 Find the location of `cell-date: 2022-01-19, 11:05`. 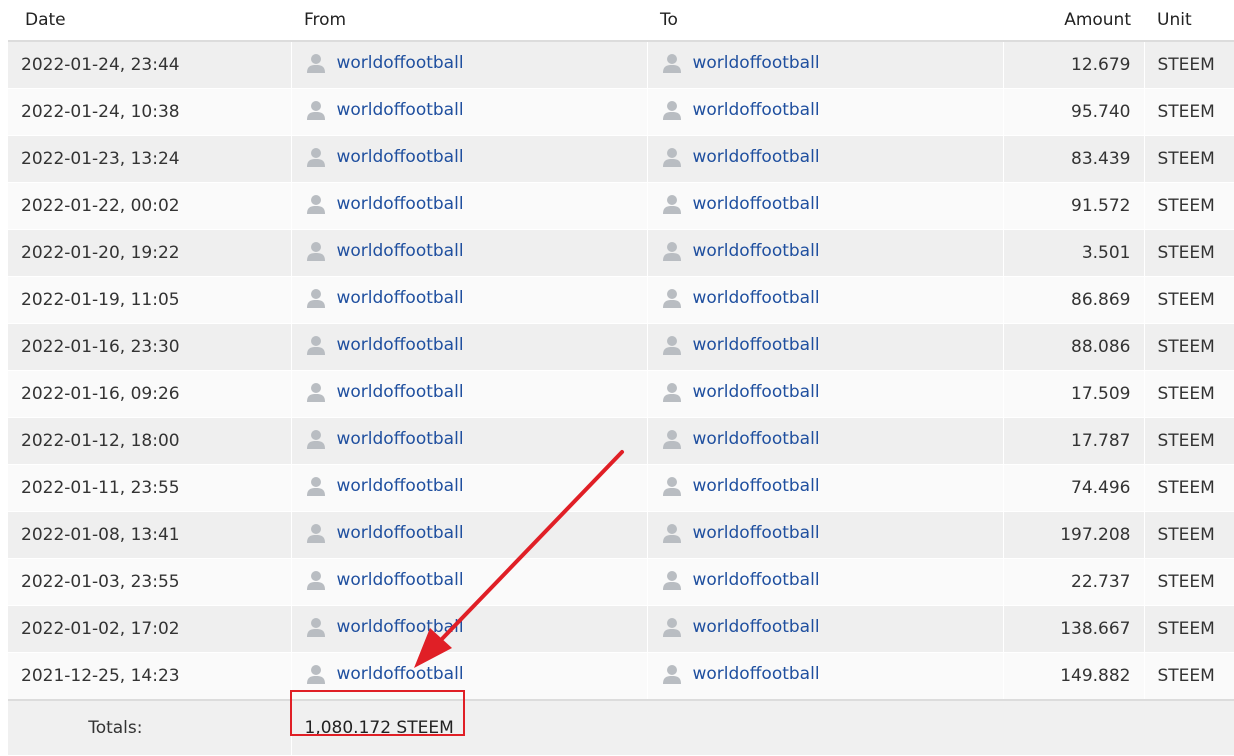

cell-date: 2022-01-19, 11:05 is located at coordinates (146, 300).